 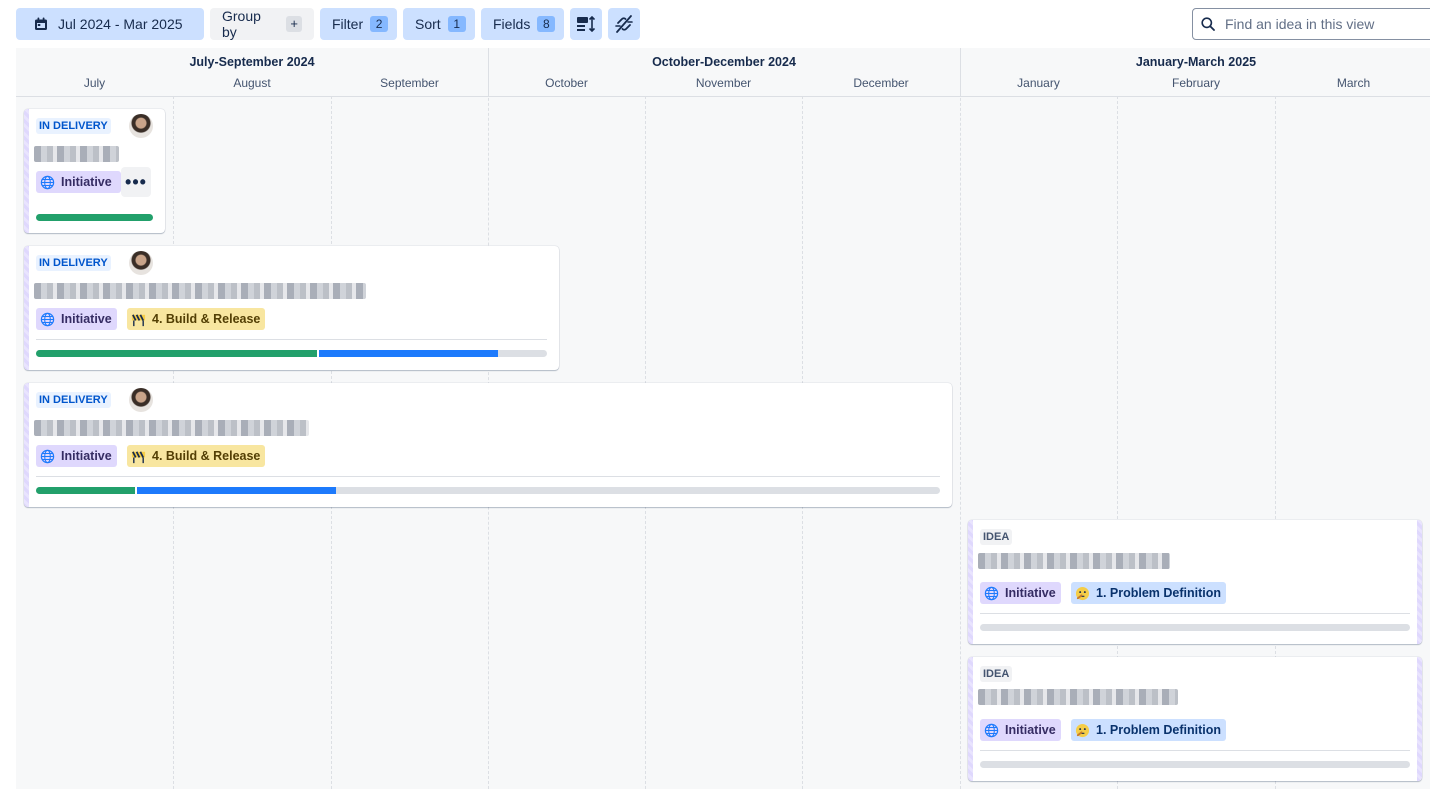 What do you see at coordinates (1325, 24) in the screenshot?
I see `search-input` at bounding box center [1325, 24].